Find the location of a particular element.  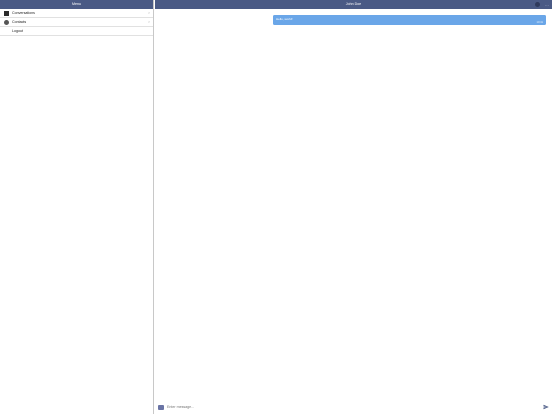

contact-name: John Doe is located at coordinates (353, 4).